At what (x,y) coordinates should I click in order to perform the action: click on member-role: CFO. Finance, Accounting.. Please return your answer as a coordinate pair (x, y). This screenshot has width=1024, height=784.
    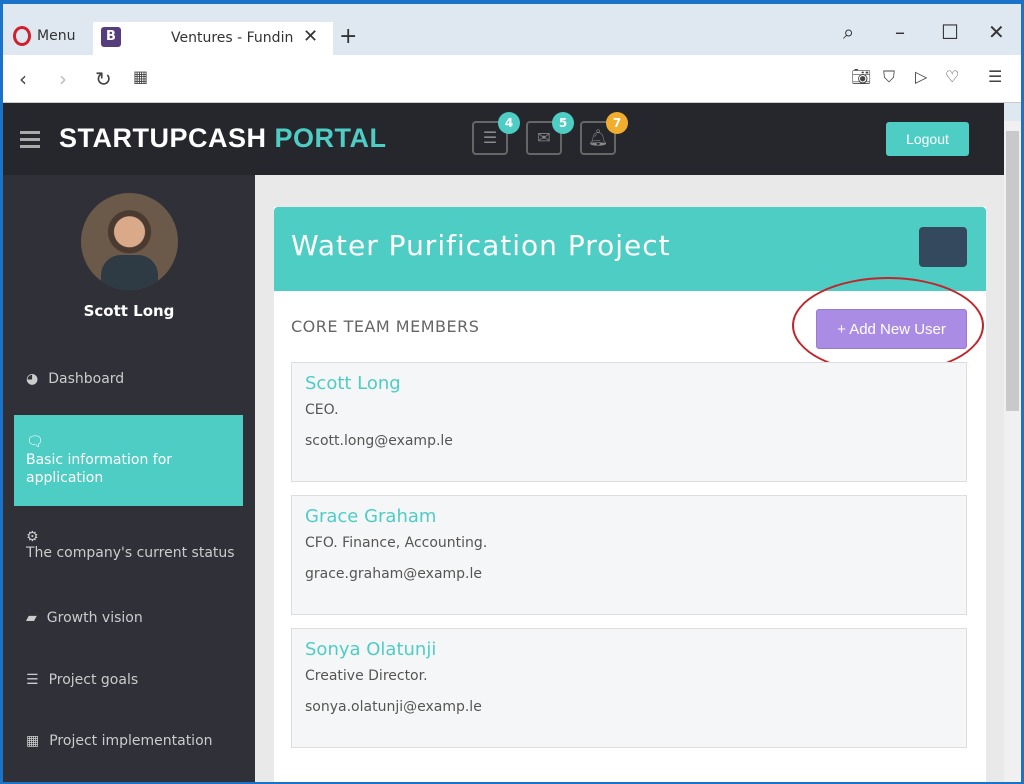
    Looking at the image, I should click on (396, 543).